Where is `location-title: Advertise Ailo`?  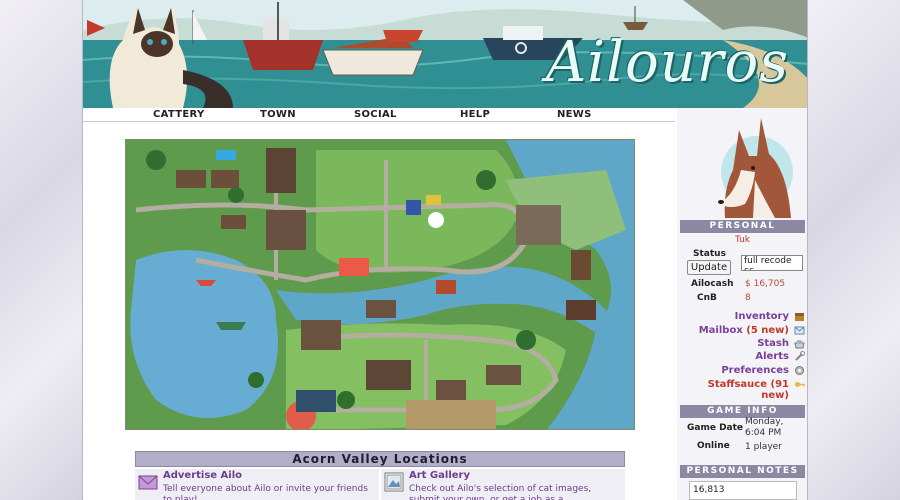 location-title: Advertise Ailo is located at coordinates (202, 475).